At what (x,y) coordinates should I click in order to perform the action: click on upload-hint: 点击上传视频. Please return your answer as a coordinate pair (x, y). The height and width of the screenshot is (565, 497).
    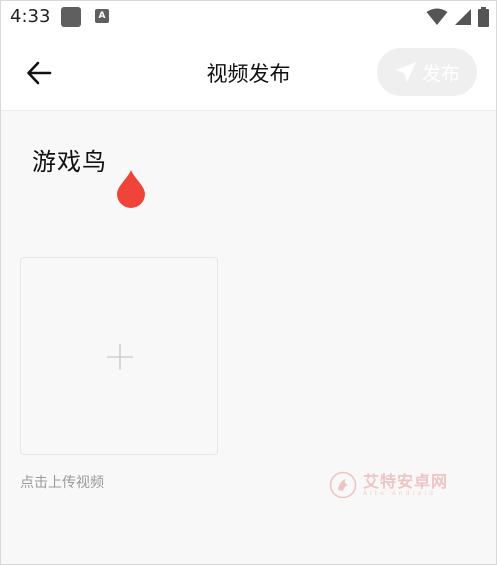
    Looking at the image, I should click on (62, 483).